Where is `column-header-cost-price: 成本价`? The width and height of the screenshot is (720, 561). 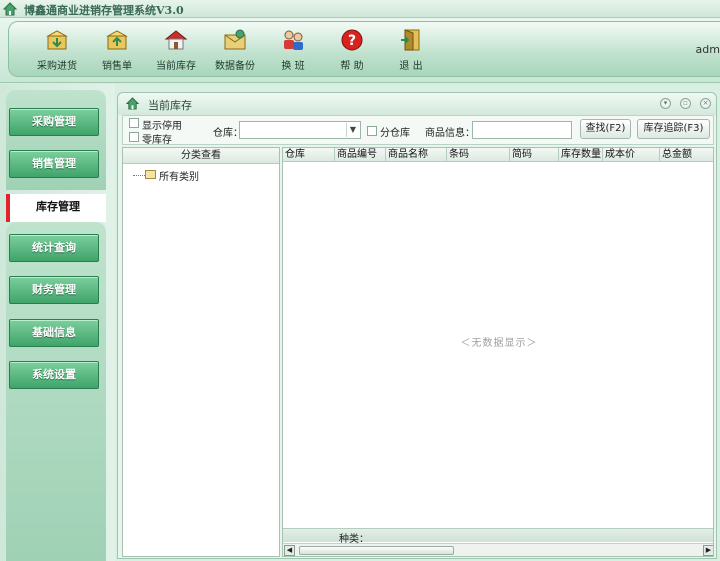 column-header-cost-price: 成本价 is located at coordinates (631, 155).